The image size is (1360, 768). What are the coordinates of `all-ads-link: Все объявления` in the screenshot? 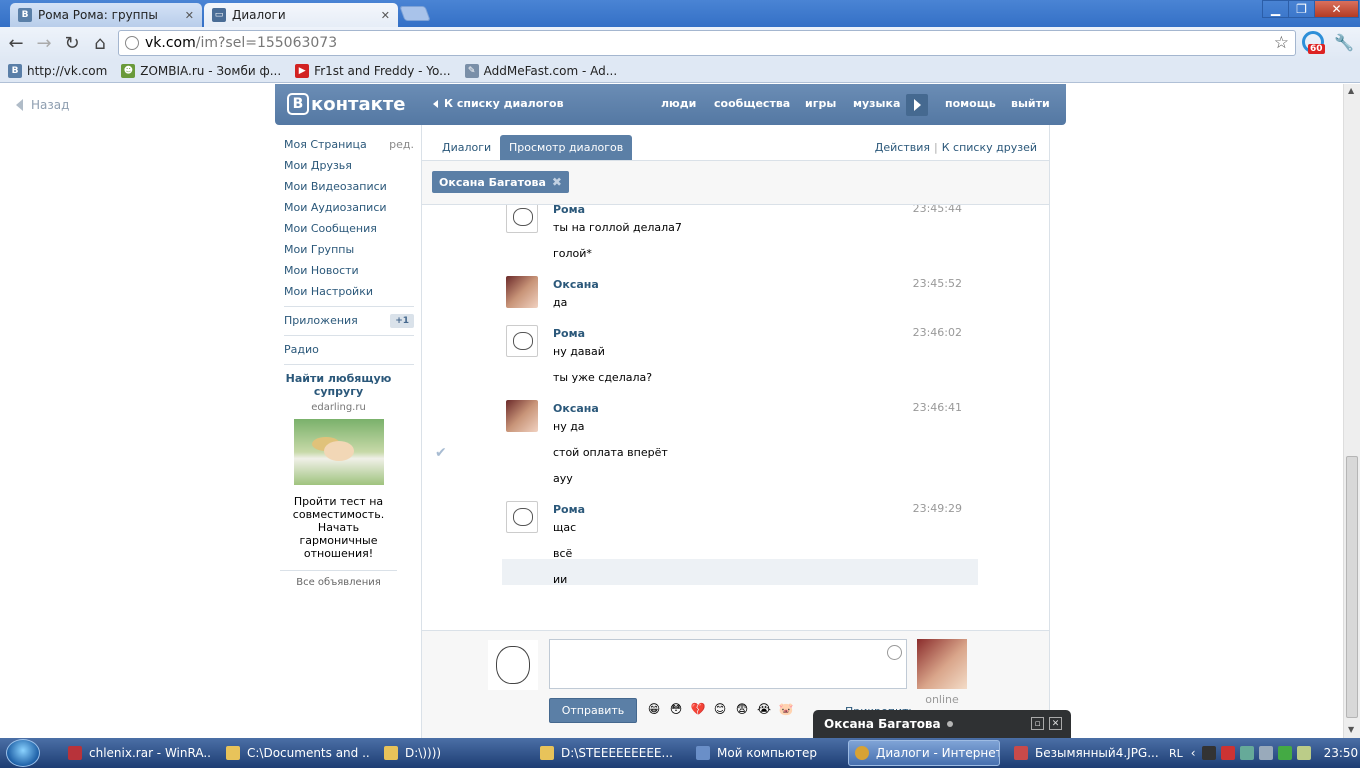 It's located at (338, 582).